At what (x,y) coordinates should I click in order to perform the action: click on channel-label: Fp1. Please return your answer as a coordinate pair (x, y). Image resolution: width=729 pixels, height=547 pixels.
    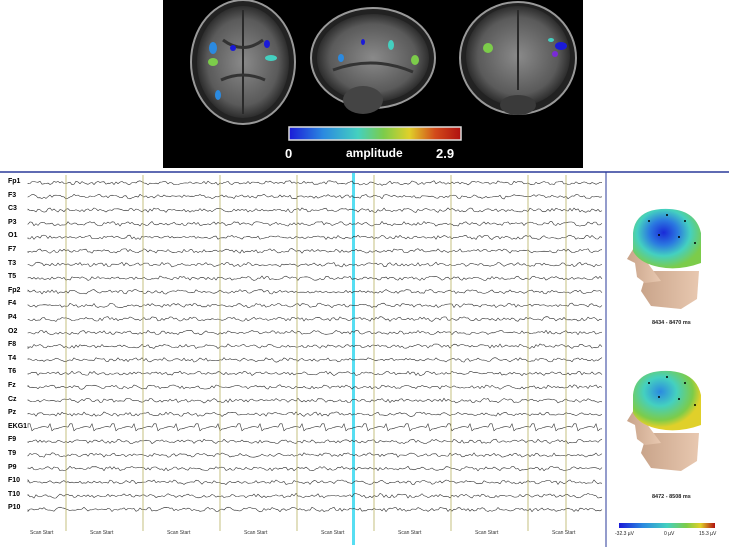
    Looking at the image, I should click on (14, 181).